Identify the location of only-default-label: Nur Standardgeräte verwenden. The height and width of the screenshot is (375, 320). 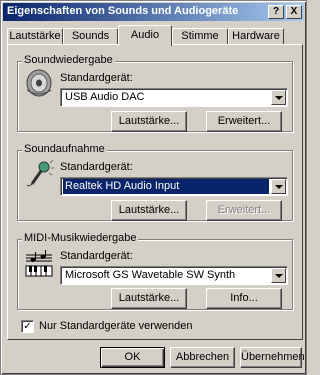
(115, 326).